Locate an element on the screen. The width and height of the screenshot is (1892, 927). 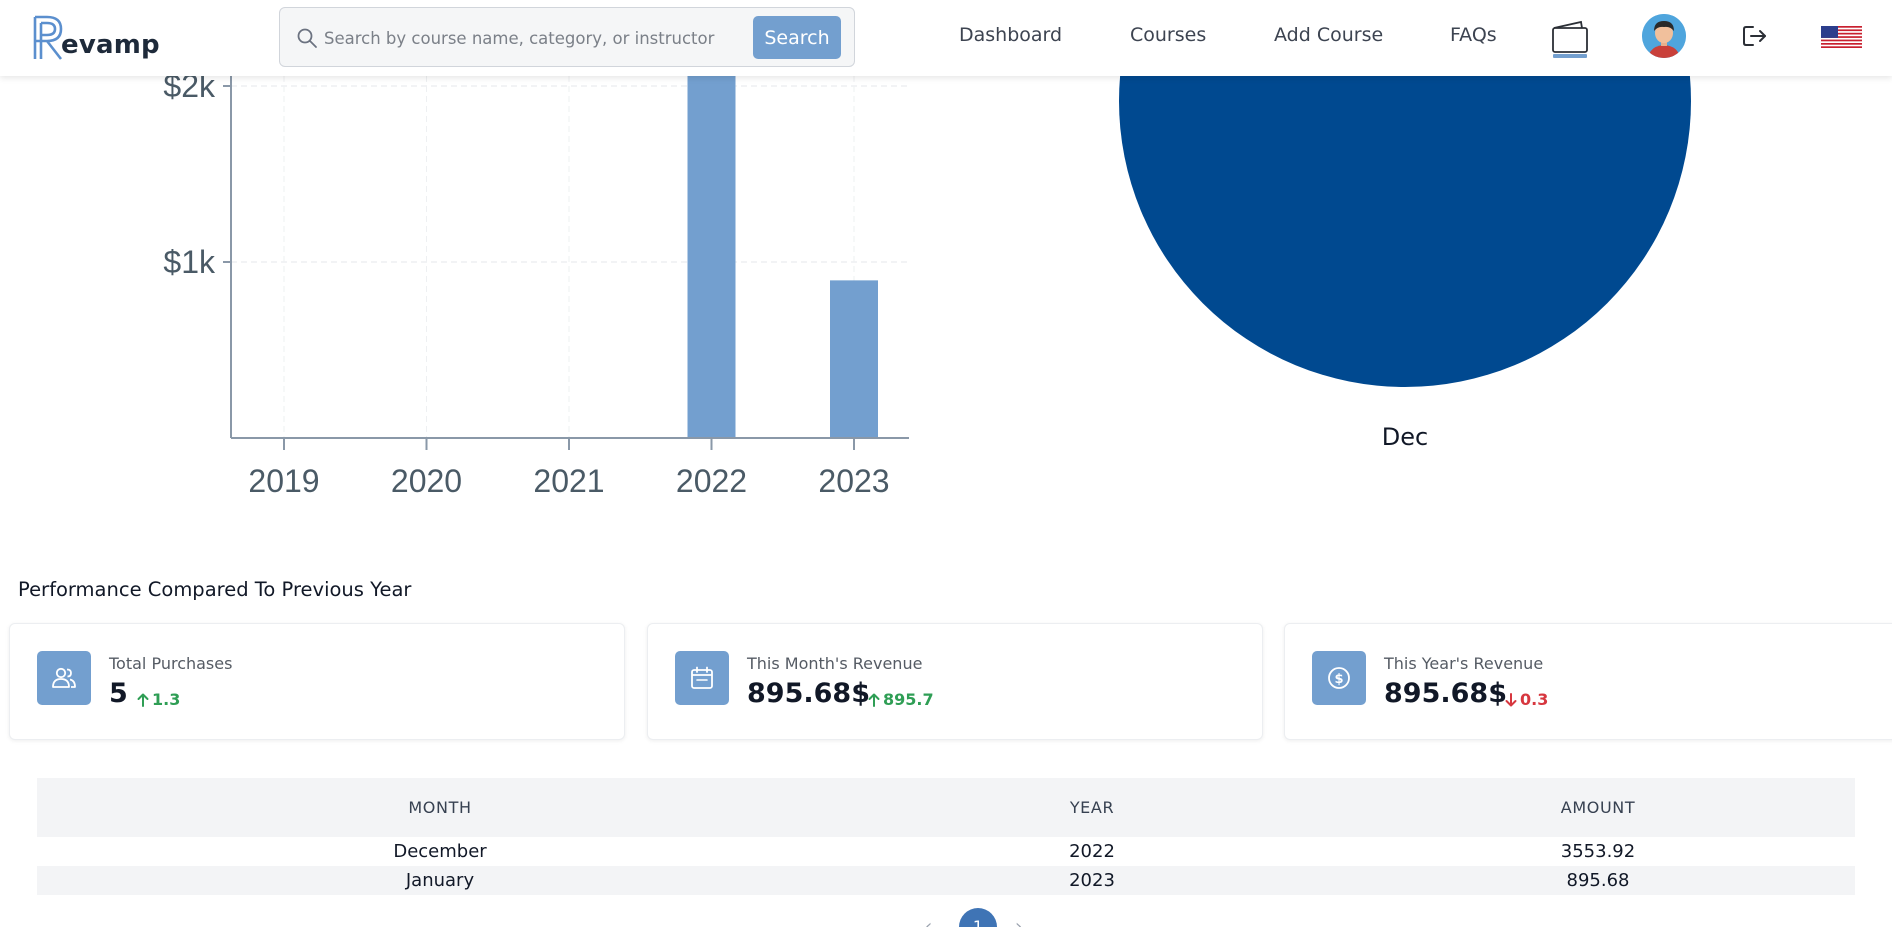
card-label: This Month's Revenue is located at coordinates (835, 663).